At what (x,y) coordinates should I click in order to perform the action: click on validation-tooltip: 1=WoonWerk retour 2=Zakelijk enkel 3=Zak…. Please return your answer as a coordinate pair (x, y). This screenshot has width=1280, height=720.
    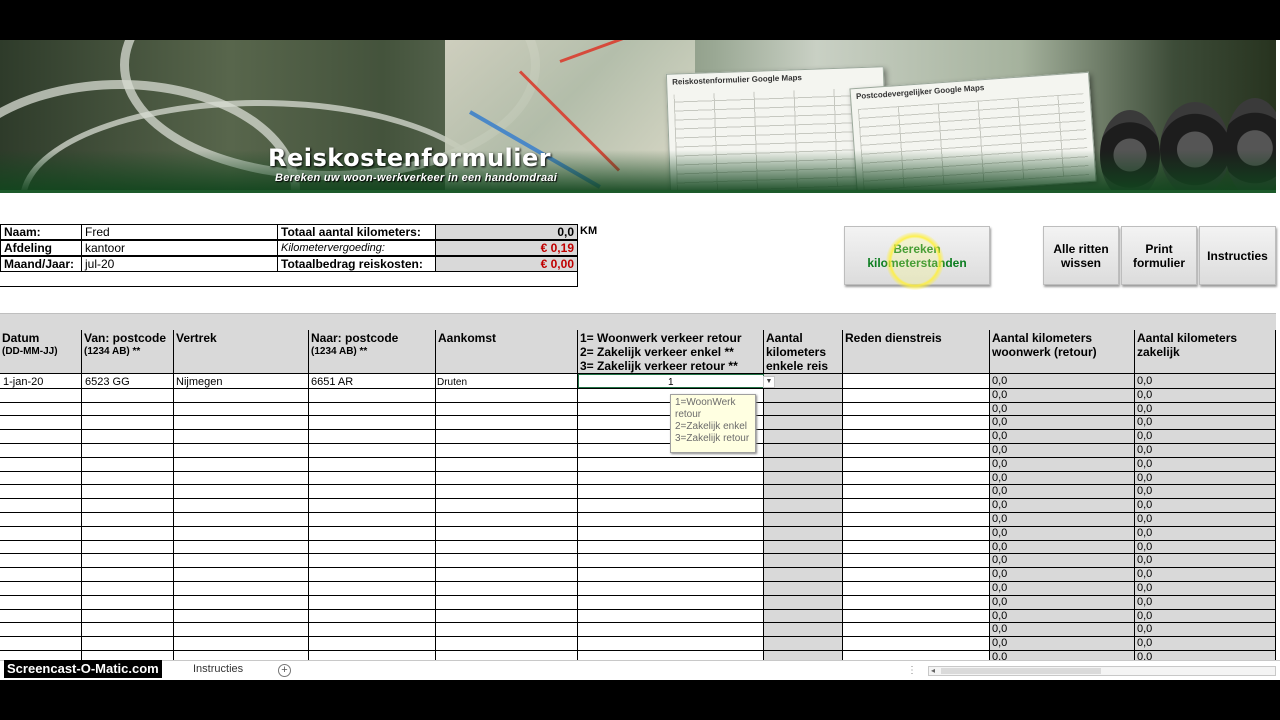
    Looking at the image, I should click on (713, 423).